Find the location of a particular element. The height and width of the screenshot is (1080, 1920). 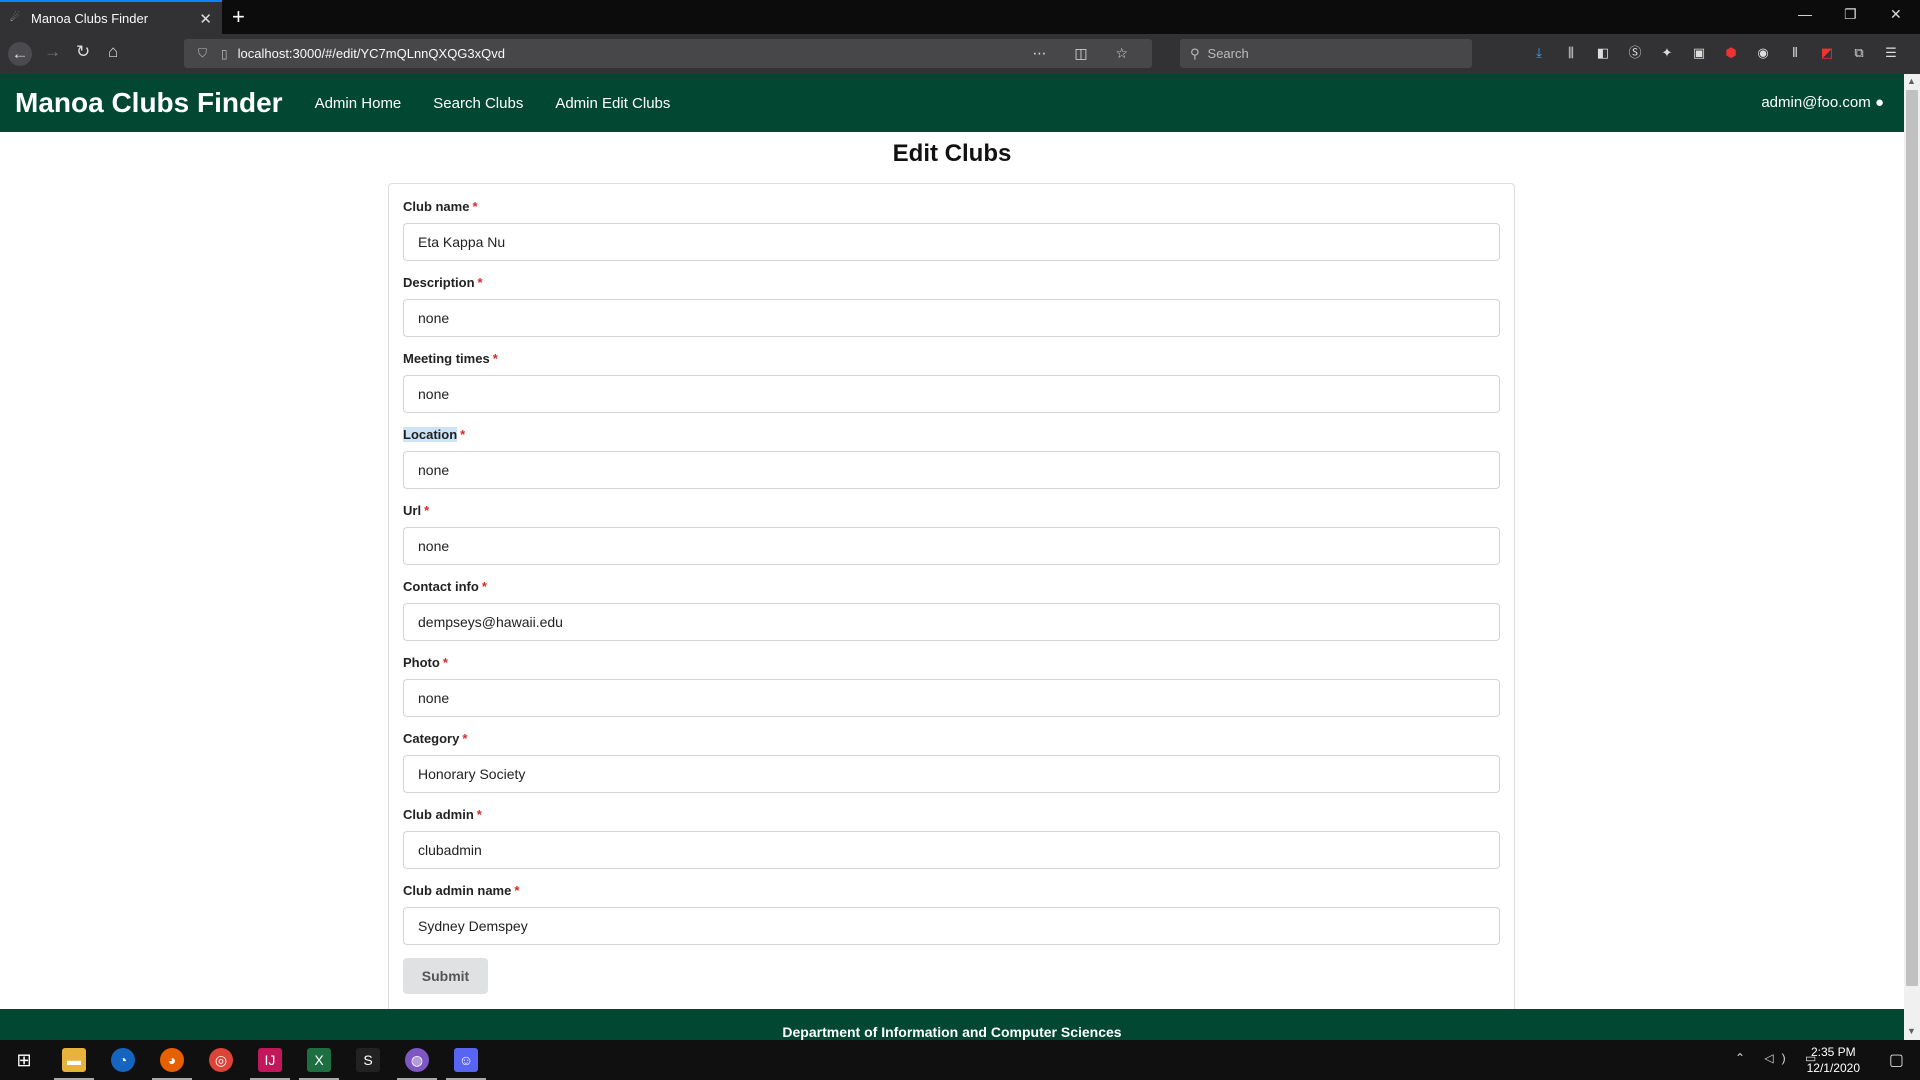

field-location: Location * none is located at coordinates (951, 457).